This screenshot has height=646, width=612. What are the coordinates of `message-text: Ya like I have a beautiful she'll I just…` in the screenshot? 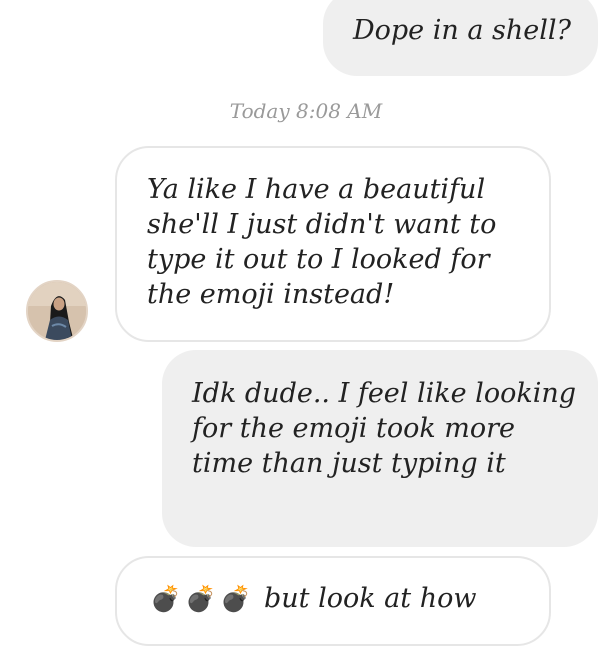 It's located at (322, 242).